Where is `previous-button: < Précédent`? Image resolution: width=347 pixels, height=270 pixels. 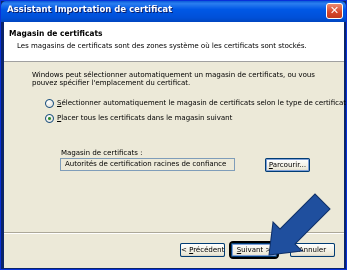 previous-button: < Précédent is located at coordinates (202, 250).